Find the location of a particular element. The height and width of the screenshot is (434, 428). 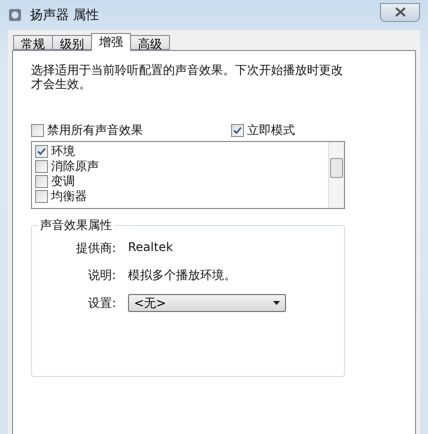

scrollbar is located at coordinates (336, 175).